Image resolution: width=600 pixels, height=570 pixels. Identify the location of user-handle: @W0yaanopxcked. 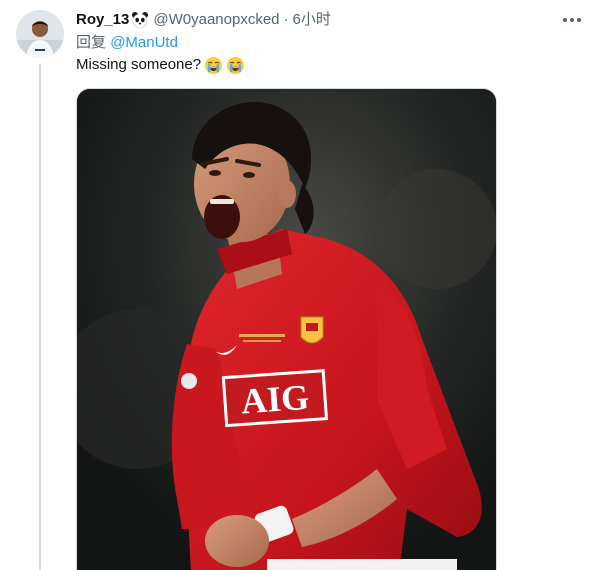
(216, 20).